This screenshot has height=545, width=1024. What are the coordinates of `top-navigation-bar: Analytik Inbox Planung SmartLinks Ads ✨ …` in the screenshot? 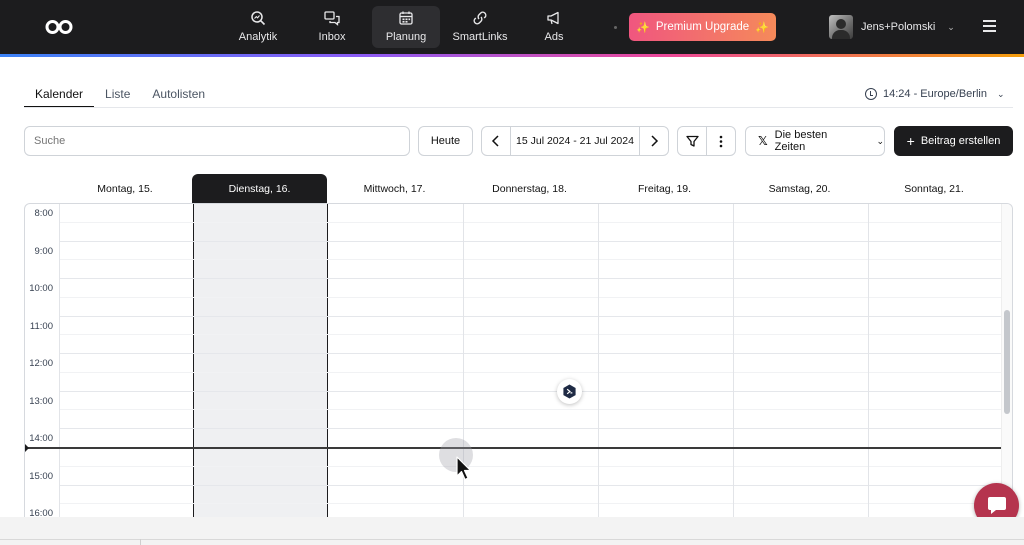 It's located at (512, 27).